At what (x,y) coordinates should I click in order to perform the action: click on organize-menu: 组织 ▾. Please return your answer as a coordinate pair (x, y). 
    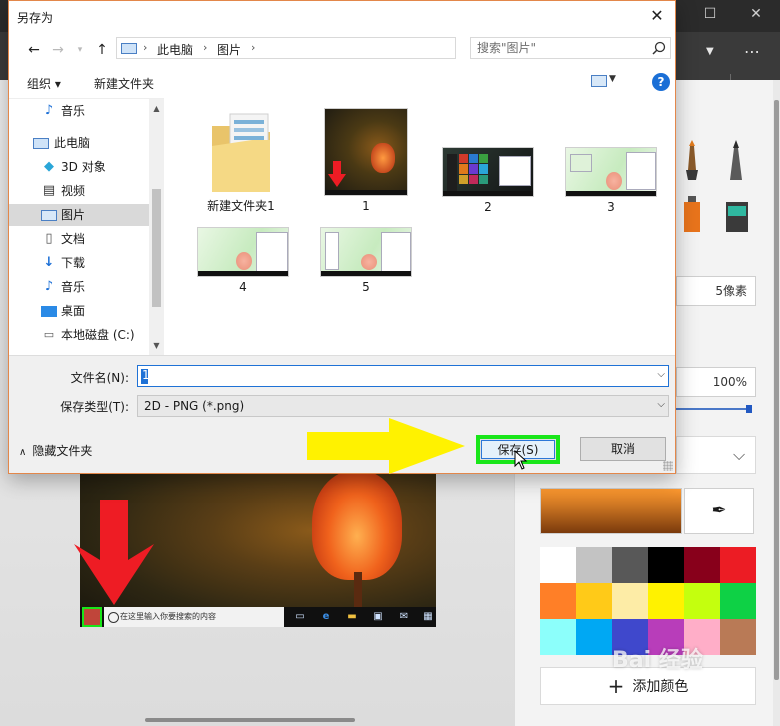
    Looking at the image, I should click on (44, 83).